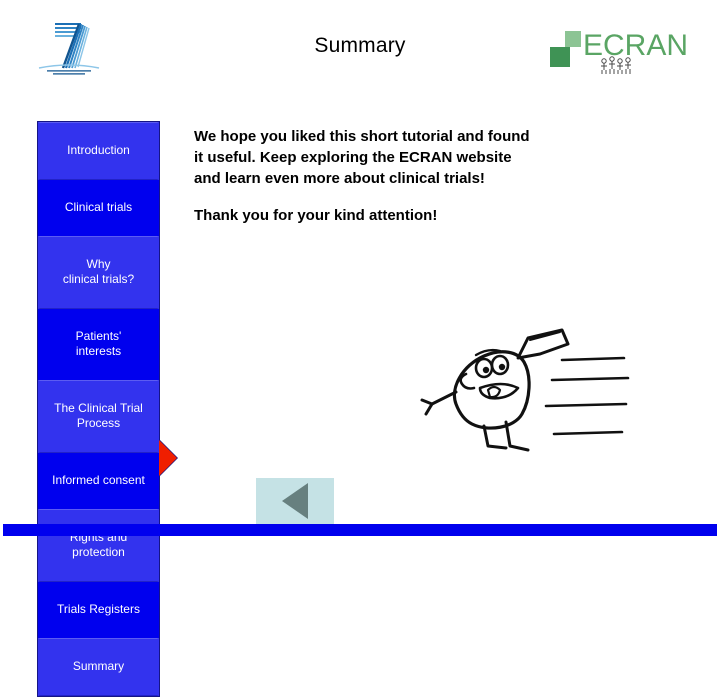  I want to click on sidebar-item-label: Informed consent, so click(98, 480).